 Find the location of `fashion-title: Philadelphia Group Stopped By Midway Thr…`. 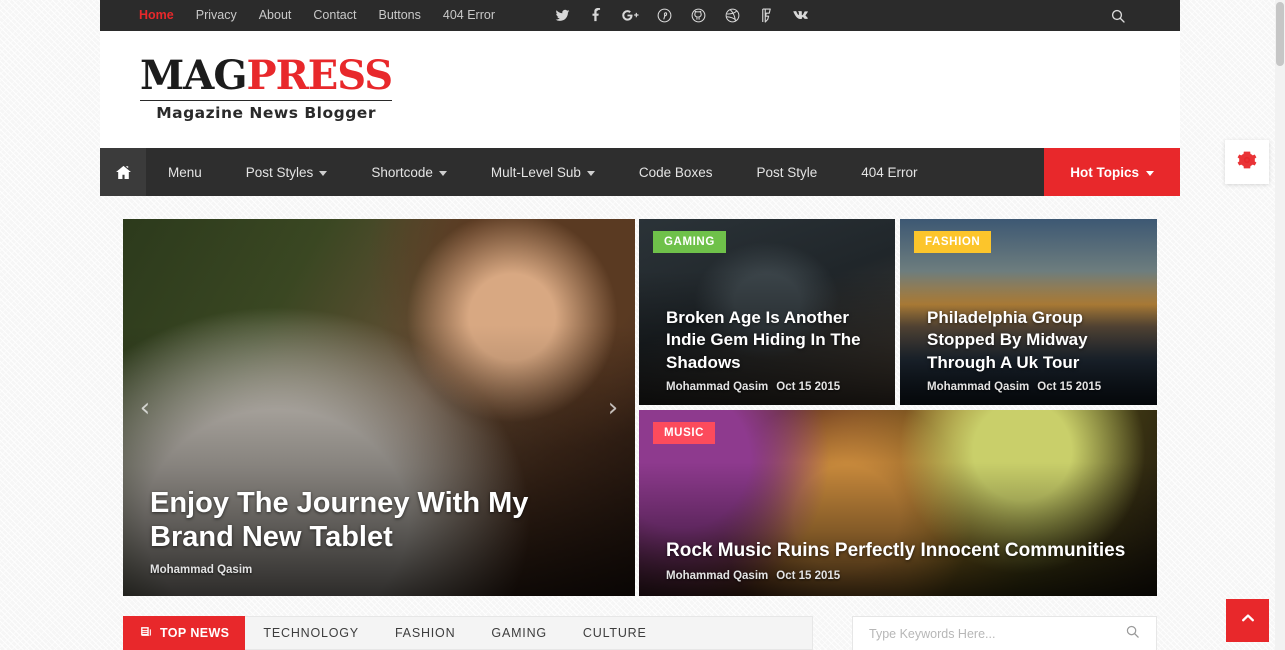

fashion-title: Philadelphia Group Stopped By Midway Thr… is located at coordinates (1033, 341).